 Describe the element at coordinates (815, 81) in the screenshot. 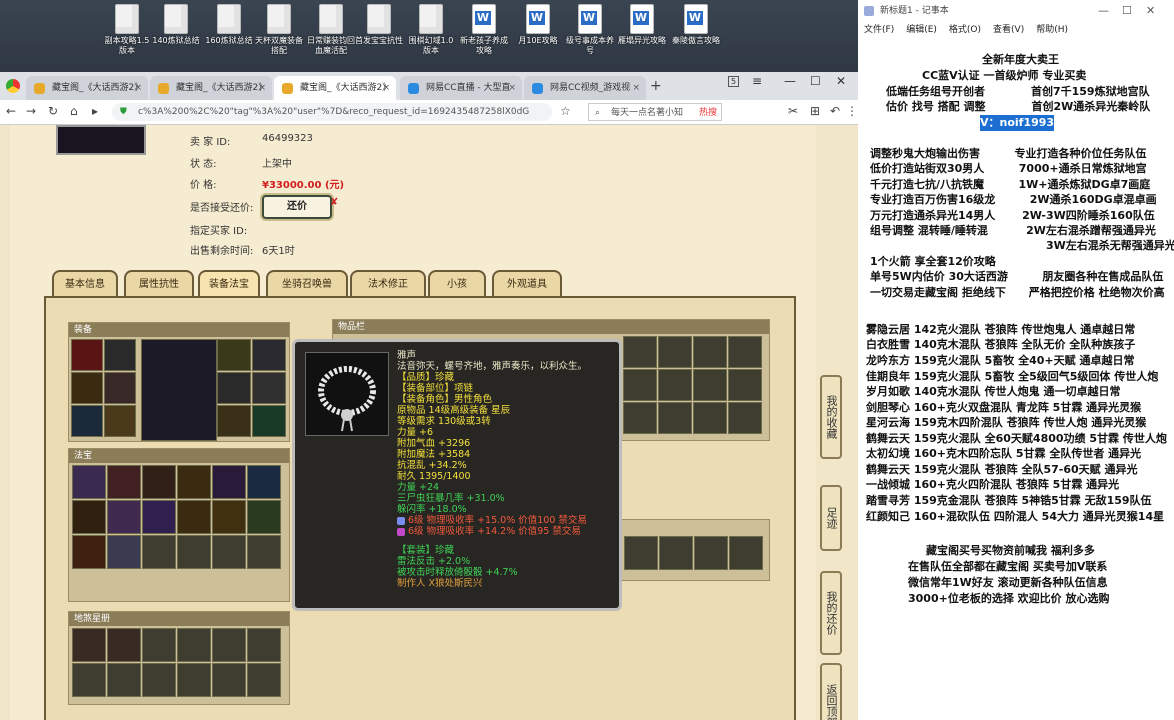

I see `maximize-button: ☐` at that location.